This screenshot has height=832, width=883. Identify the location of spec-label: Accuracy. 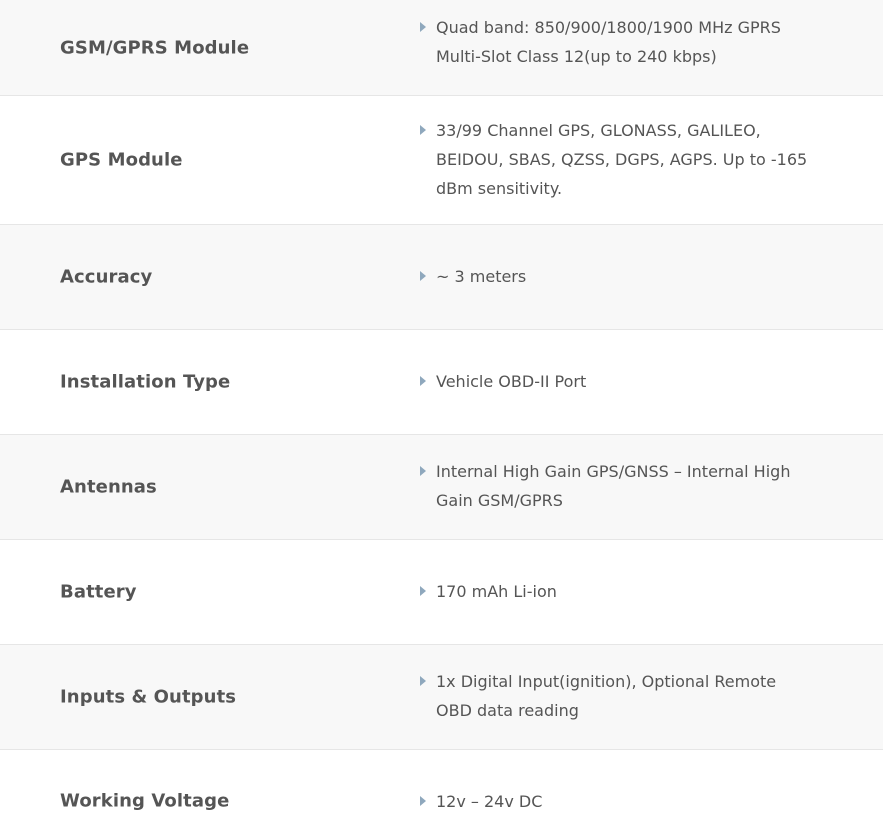
(106, 277).